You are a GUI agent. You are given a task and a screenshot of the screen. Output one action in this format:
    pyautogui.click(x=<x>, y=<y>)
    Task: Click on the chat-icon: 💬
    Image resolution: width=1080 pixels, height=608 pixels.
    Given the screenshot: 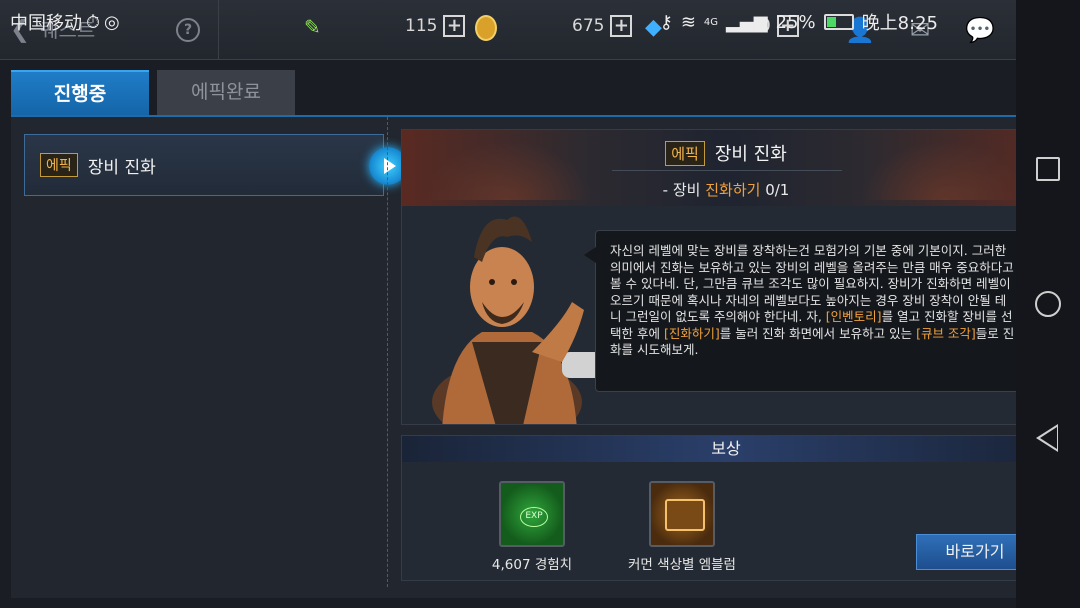 What is the action you would take?
    pyautogui.click(x=980, y=30)
    